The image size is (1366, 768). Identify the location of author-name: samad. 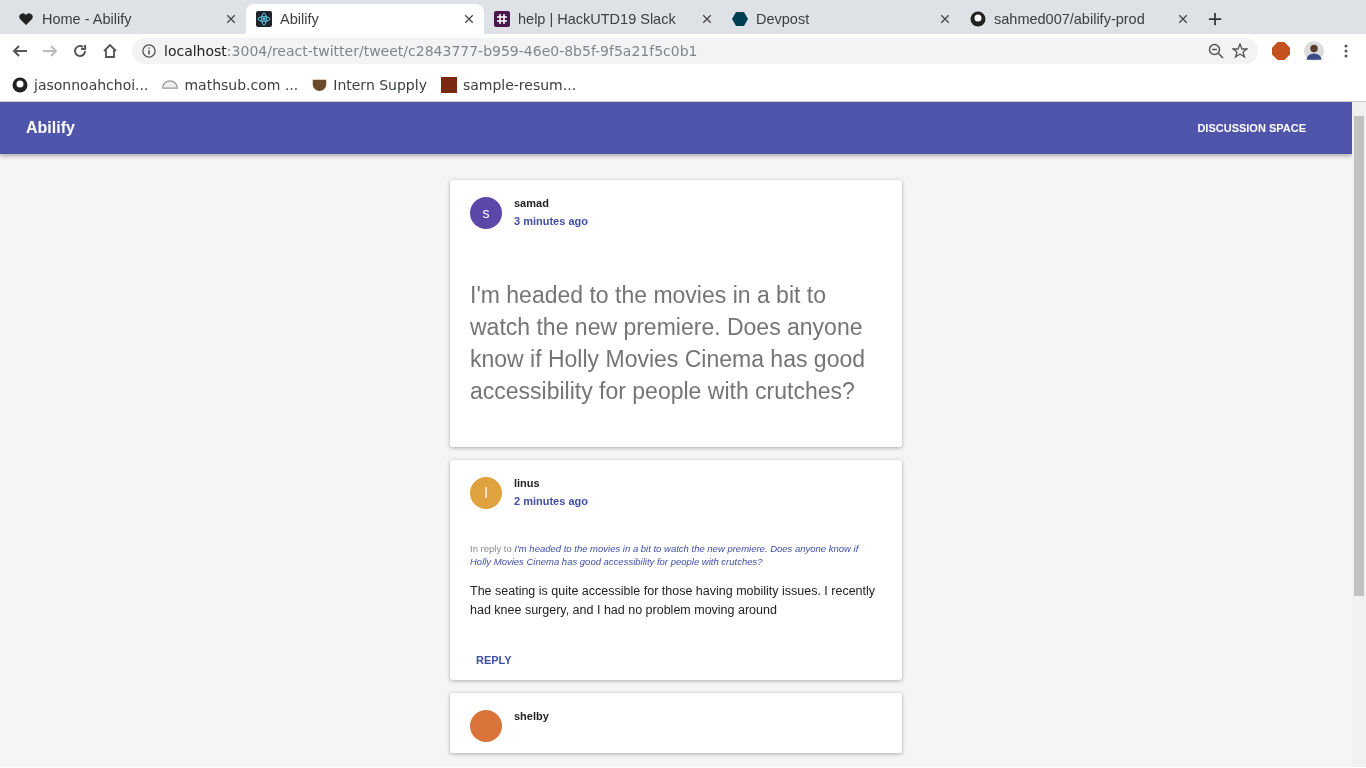
(532, 203).